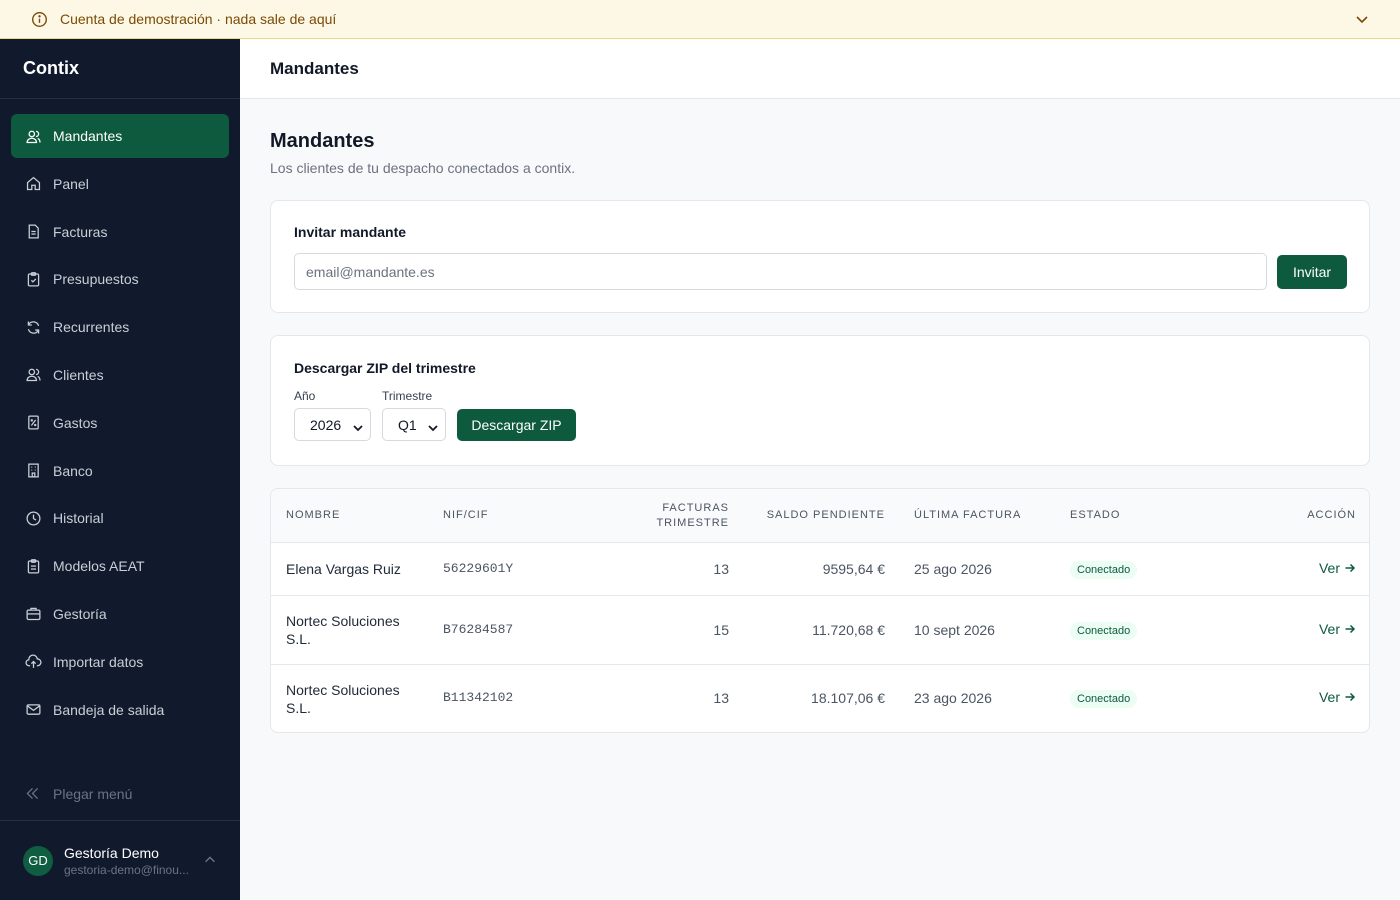 The height and width of the screenshot is (900, 1400). Describe the element at coordinates (33, 662) in the screenshot. I see `cloud-upload-icon` at that location.